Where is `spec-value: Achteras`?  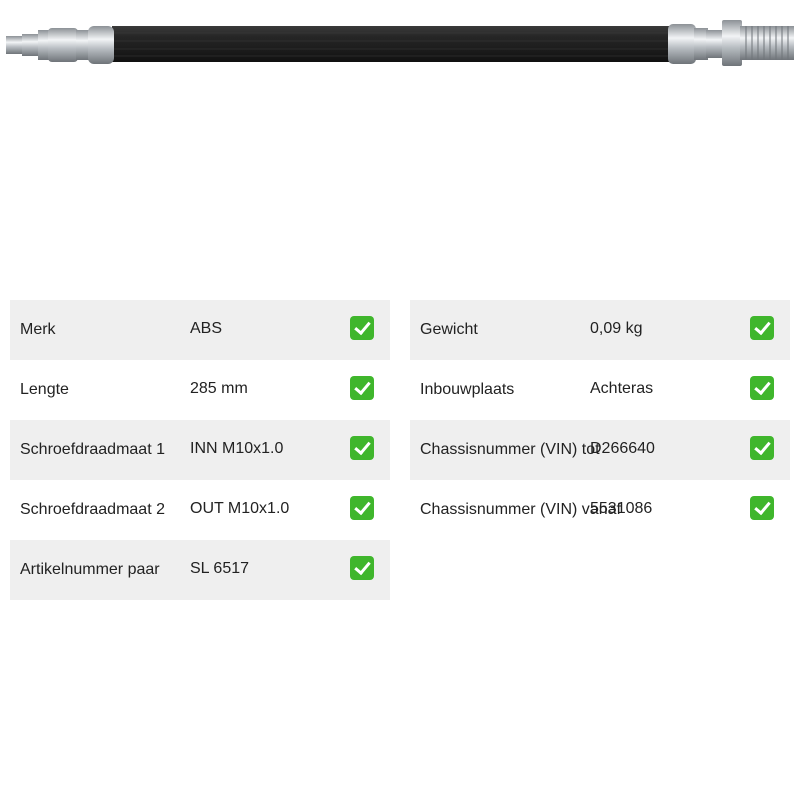 spec-value: Achteras is located at coordinates (622, 388).